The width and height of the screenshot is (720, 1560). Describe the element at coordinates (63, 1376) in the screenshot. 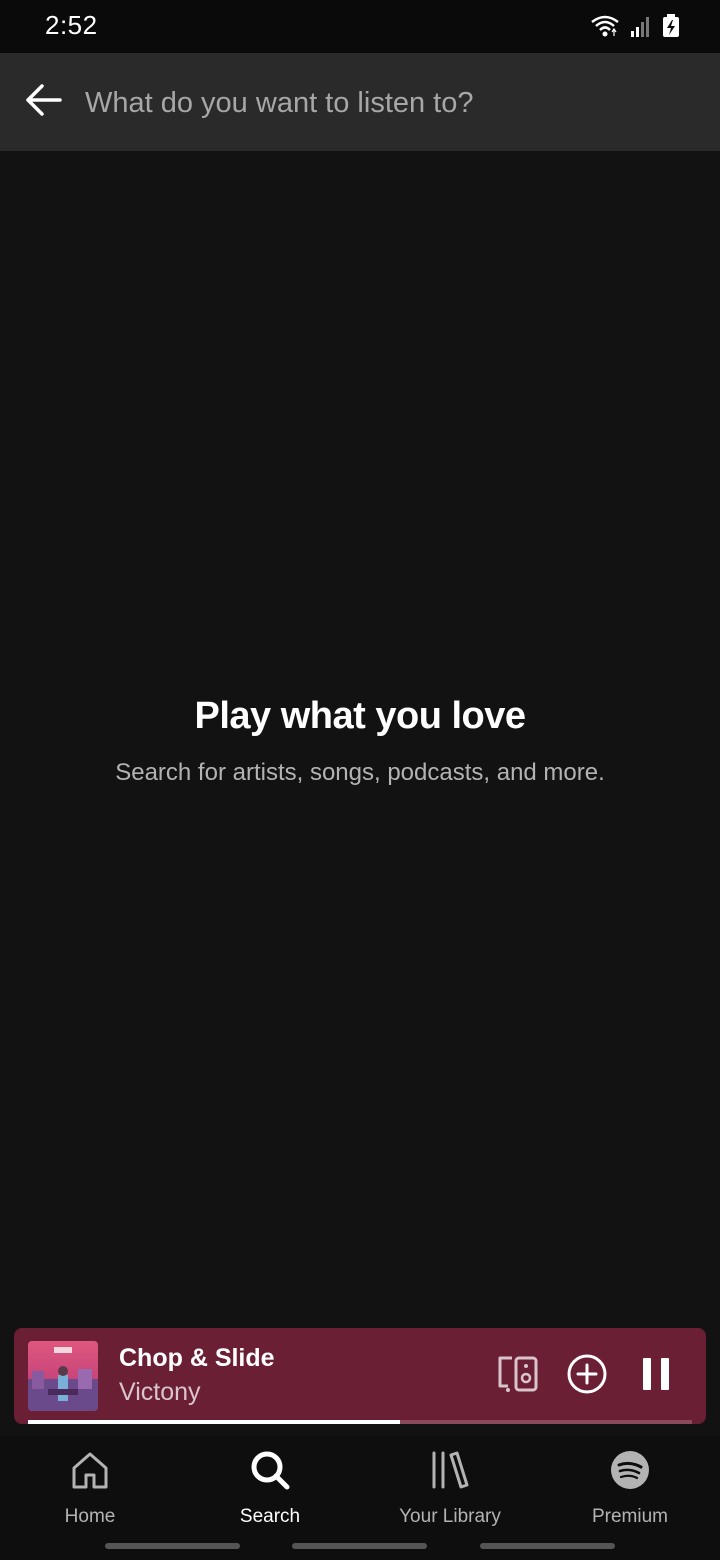

I see `album-art` at that location.